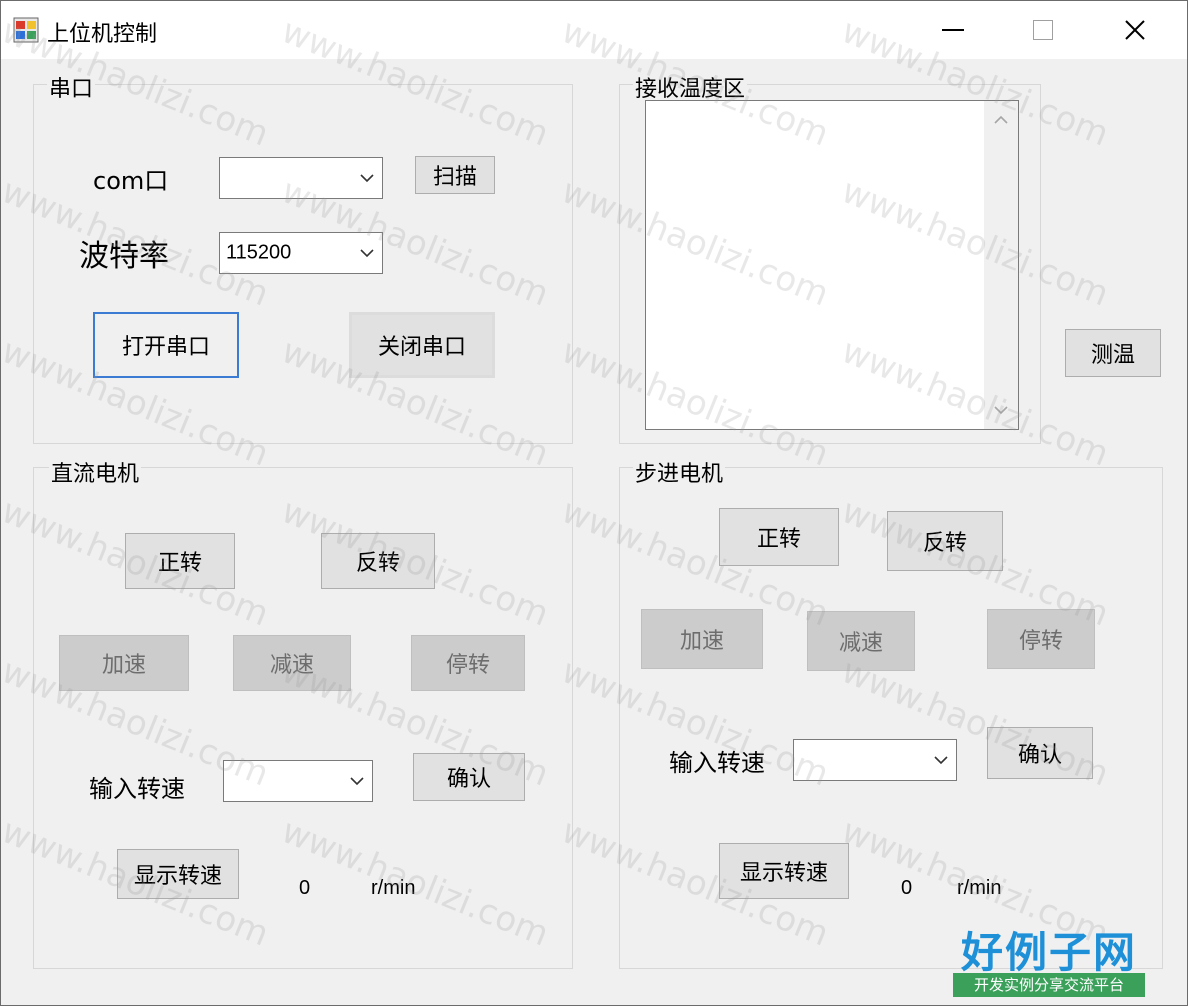 This screenshot has height=1006, width=1188. I want to click on logo-title: 好例子网, so click(1048, 952).